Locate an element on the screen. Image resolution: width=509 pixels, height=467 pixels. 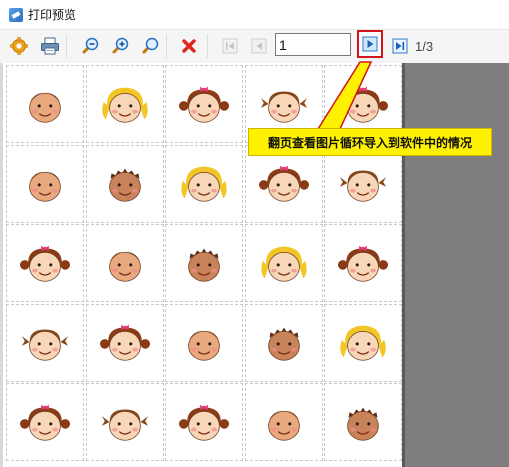
settings-button is located at coordinates (19, 46).